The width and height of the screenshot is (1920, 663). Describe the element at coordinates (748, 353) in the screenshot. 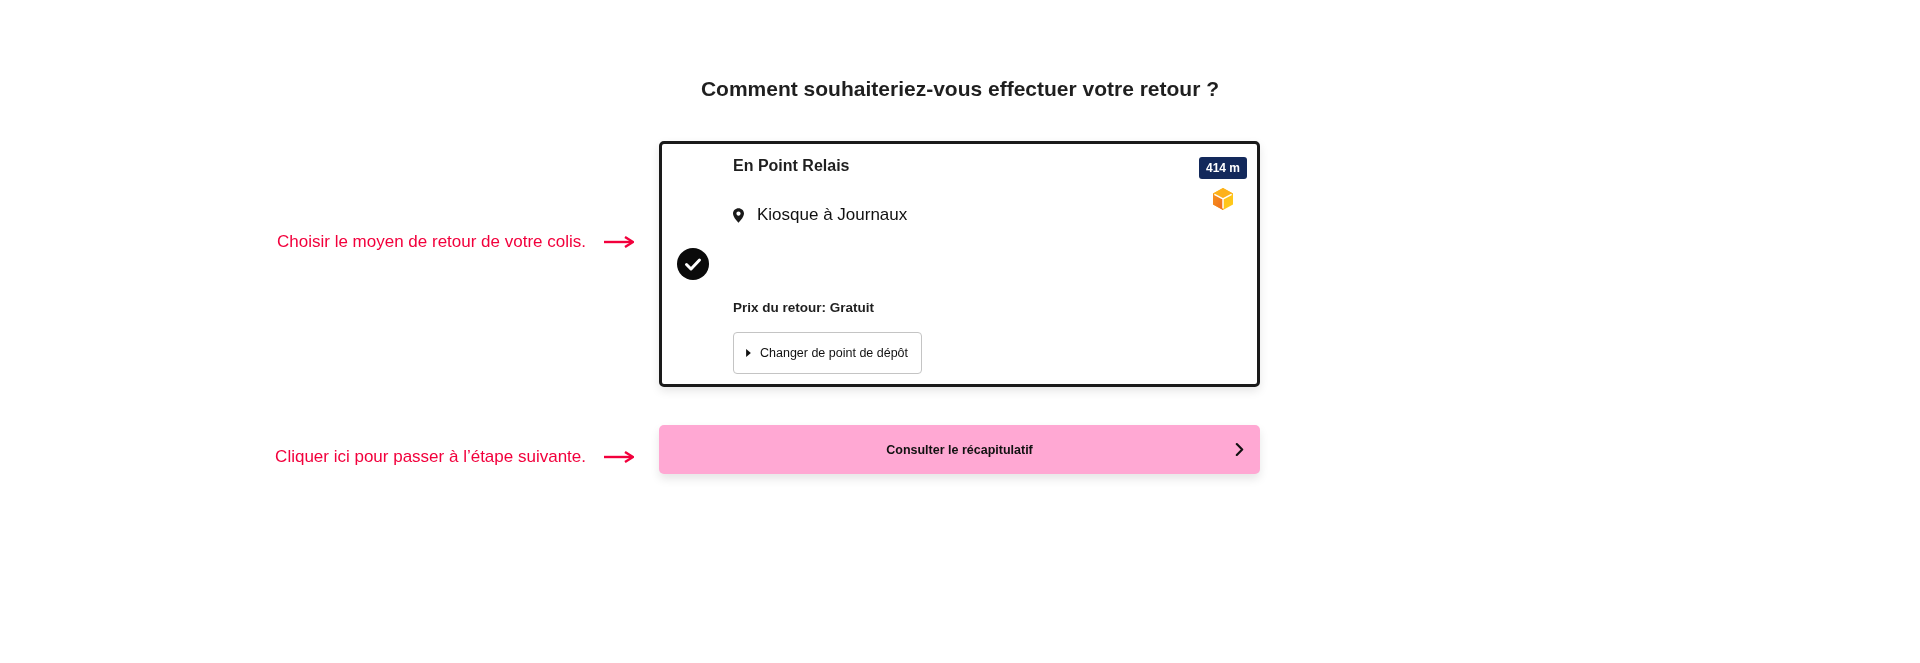

I see `caret-icon` at that location.